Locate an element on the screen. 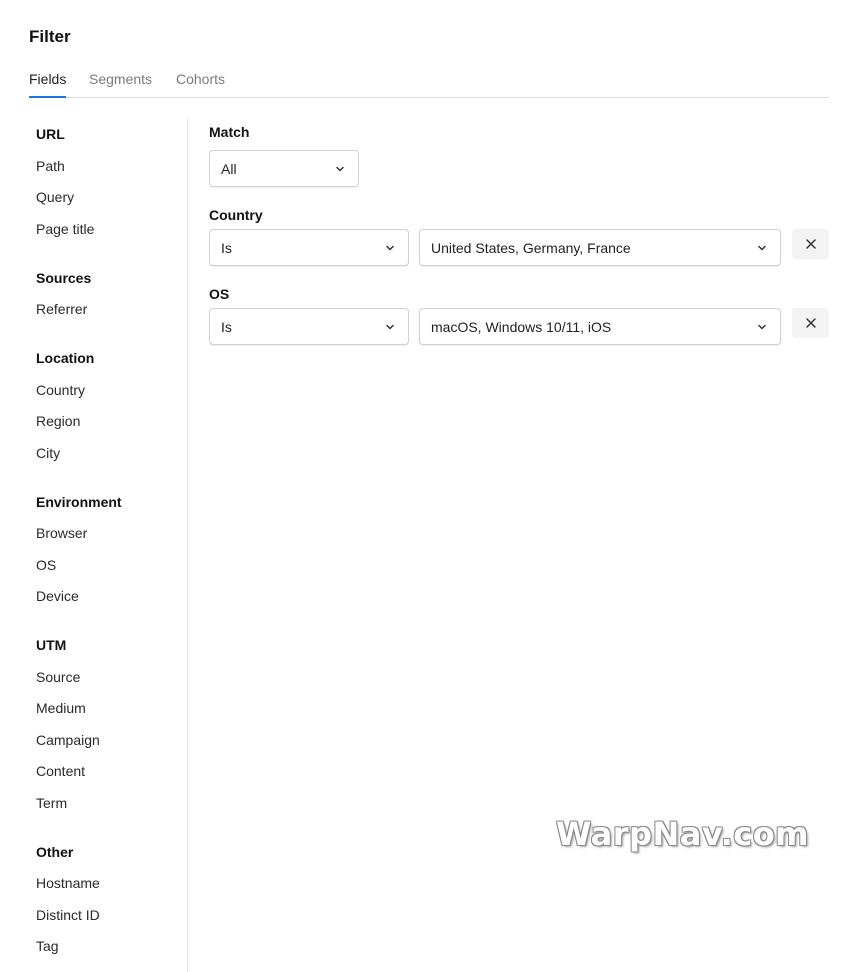  remove-country-filter-button is located at coordinates (810, 244).